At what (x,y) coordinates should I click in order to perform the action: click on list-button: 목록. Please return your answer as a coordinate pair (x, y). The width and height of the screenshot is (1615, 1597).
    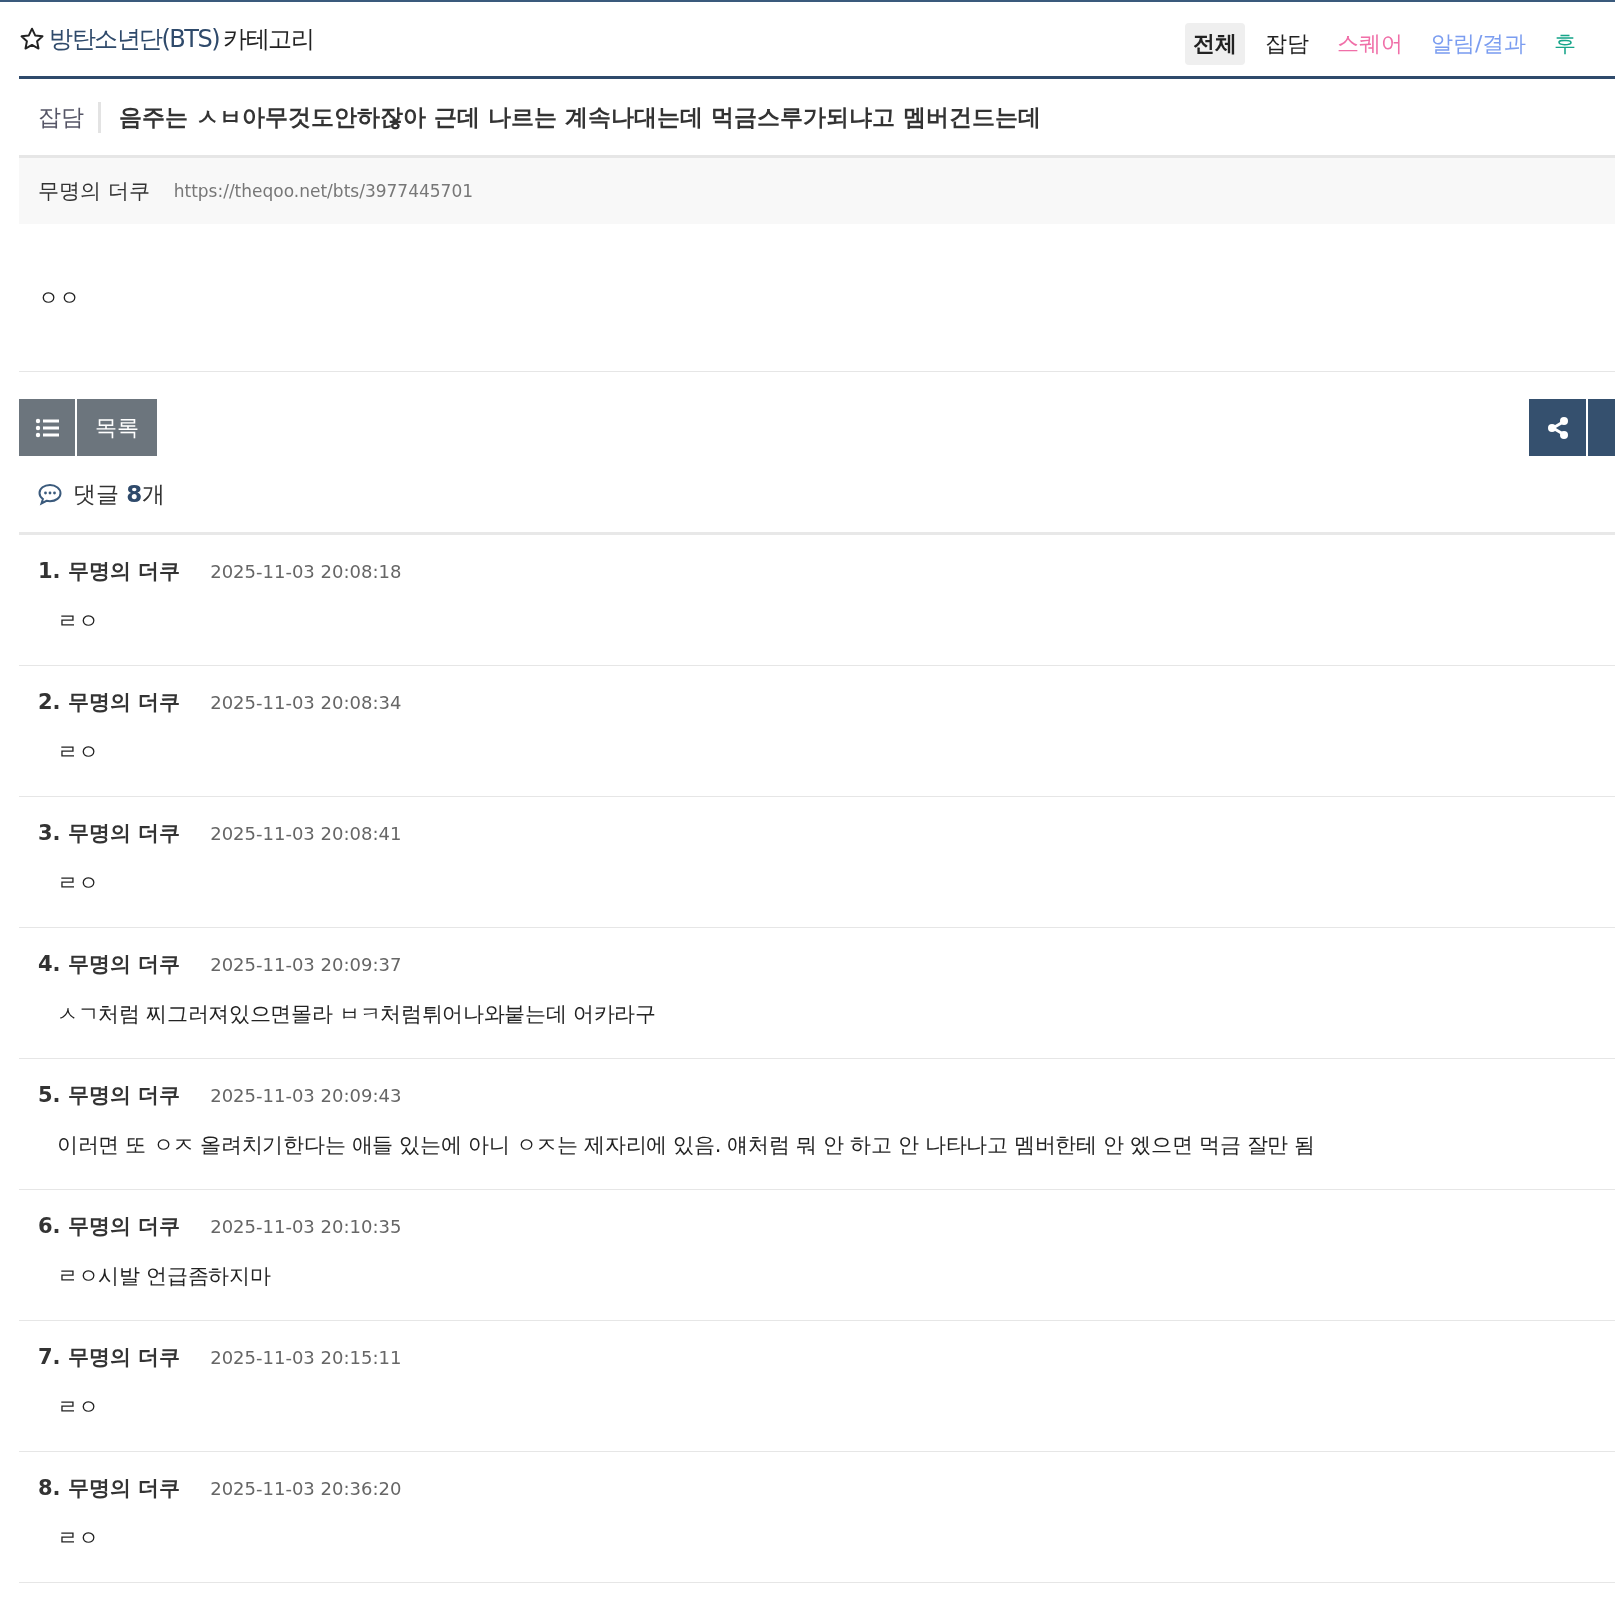
    Looking at the image, I should click on (117, 427).